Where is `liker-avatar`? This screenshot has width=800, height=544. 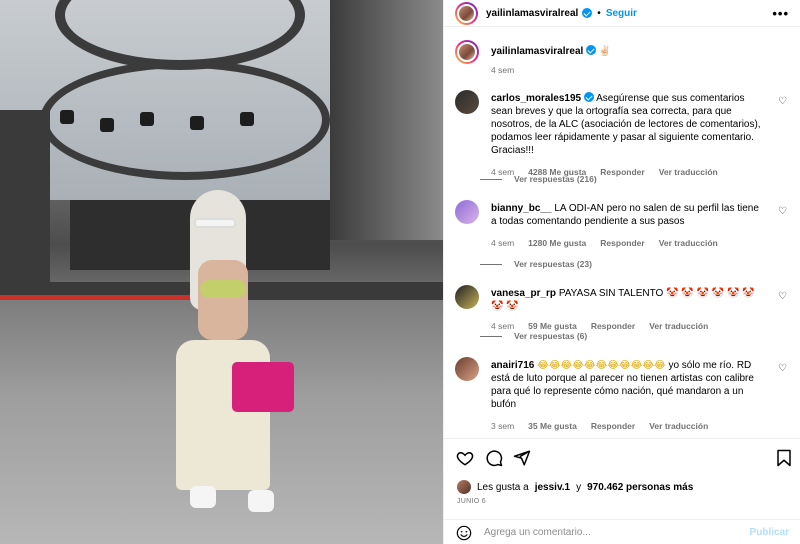
liker-avatar is located at coordinates (464, 487).